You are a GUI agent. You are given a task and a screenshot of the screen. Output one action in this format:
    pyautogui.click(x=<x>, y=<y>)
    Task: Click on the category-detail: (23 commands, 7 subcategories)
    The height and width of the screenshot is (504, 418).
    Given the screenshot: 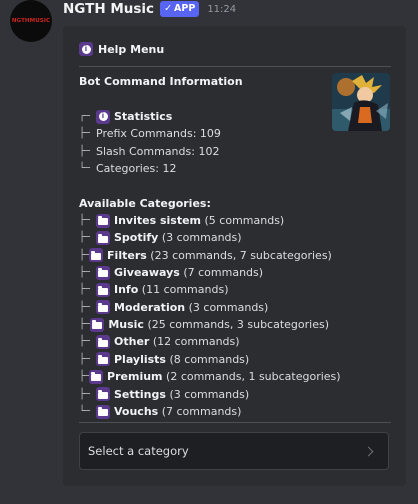 What is the action you would take?
    pyautogui.click(x=241, y=255)
    